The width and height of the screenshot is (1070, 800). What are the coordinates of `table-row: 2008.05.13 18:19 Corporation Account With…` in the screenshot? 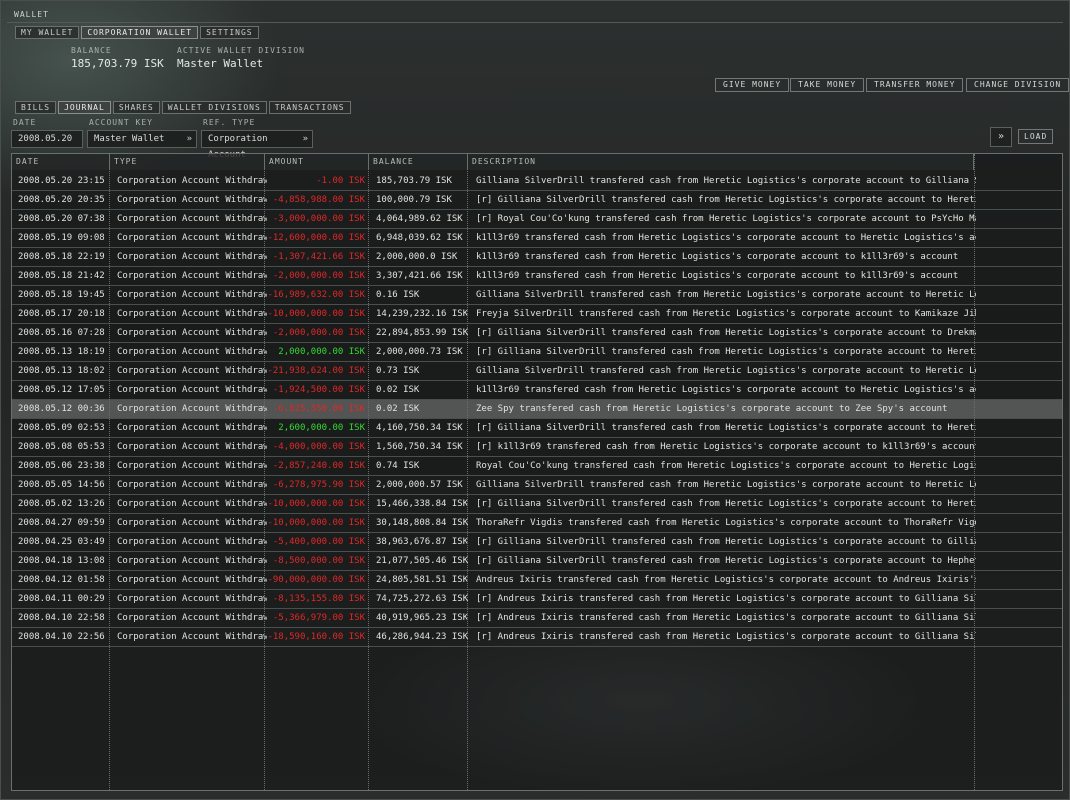 It's located at (537, 352).